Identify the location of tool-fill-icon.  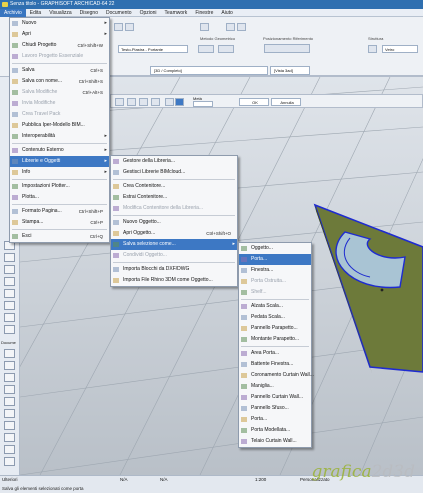
(9, 401).